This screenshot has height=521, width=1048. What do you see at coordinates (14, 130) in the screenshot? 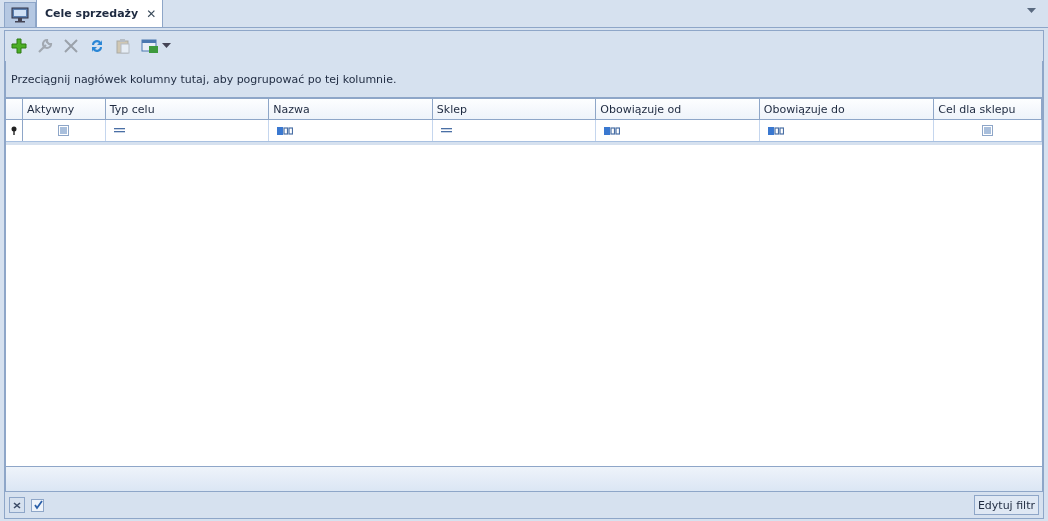
I see `pin-icon` at bounding box center [14, 130].